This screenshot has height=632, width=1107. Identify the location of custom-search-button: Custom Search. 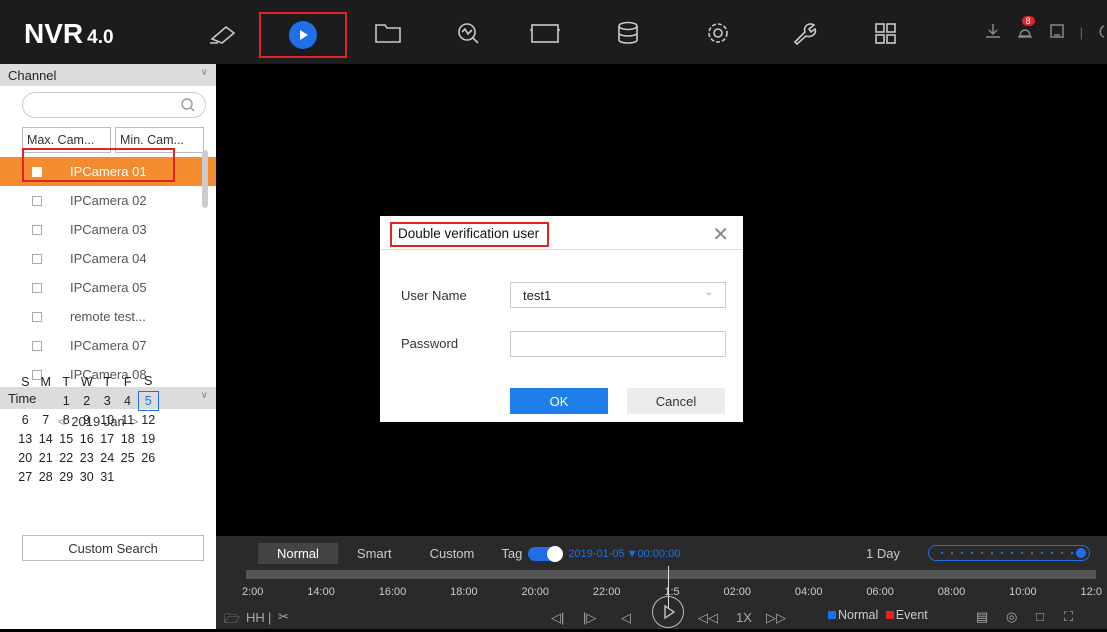
(113, 548).